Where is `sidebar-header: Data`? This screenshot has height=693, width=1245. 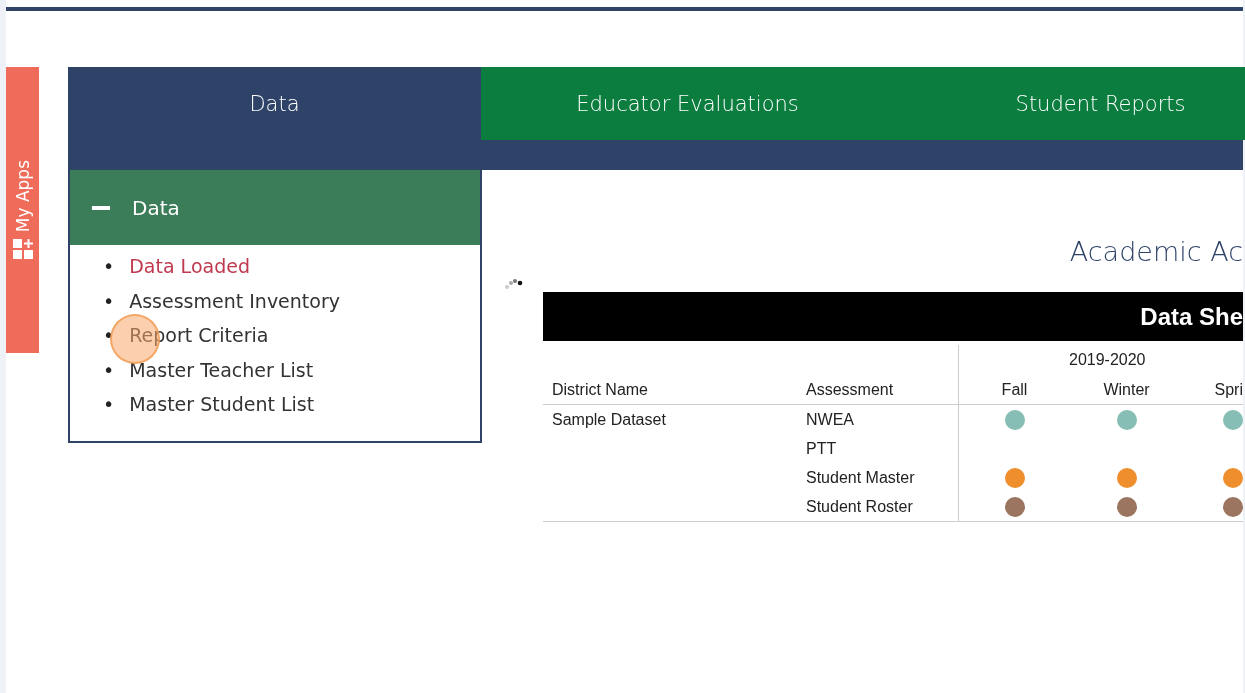 sidebar-header: Data is located at coordinates (275, 207).